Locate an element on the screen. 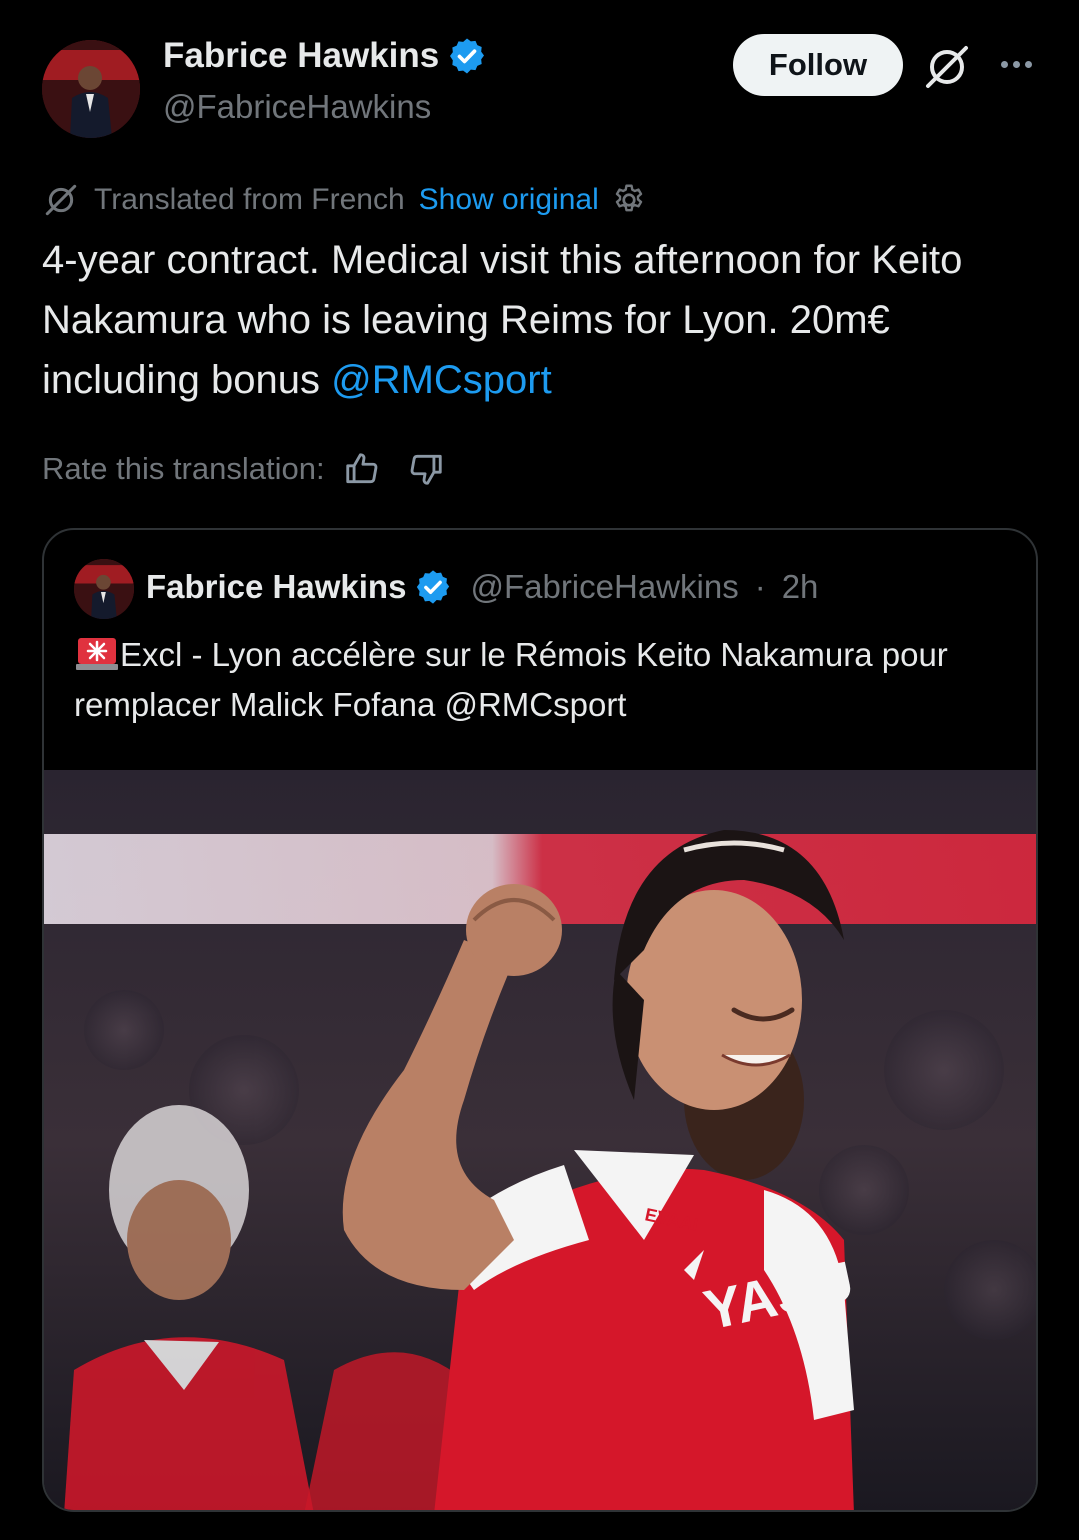 The height and width of the screenshot is (1540, 1079). grok-translate-icon is located at coordinates (61, 200).